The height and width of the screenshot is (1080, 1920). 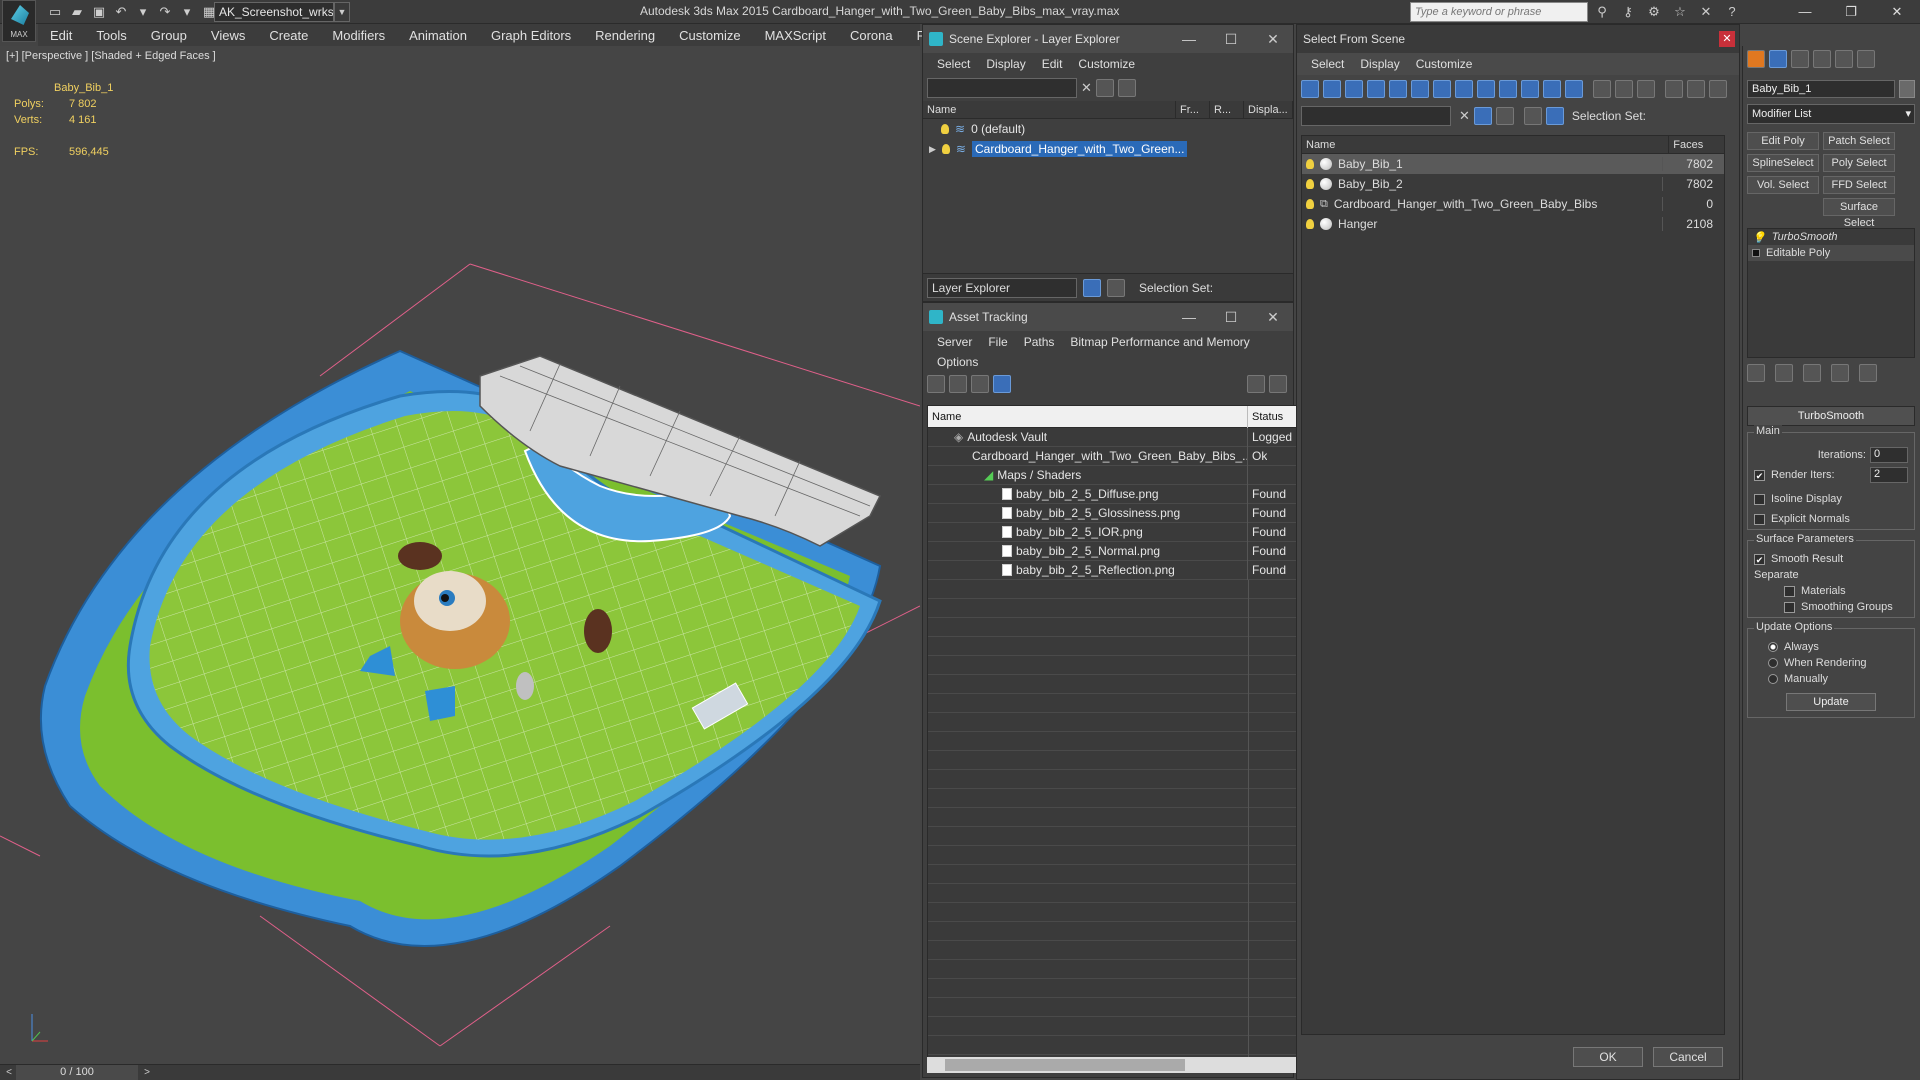 I want to click on menu-edit: Edit, so click(x=61, y=35).